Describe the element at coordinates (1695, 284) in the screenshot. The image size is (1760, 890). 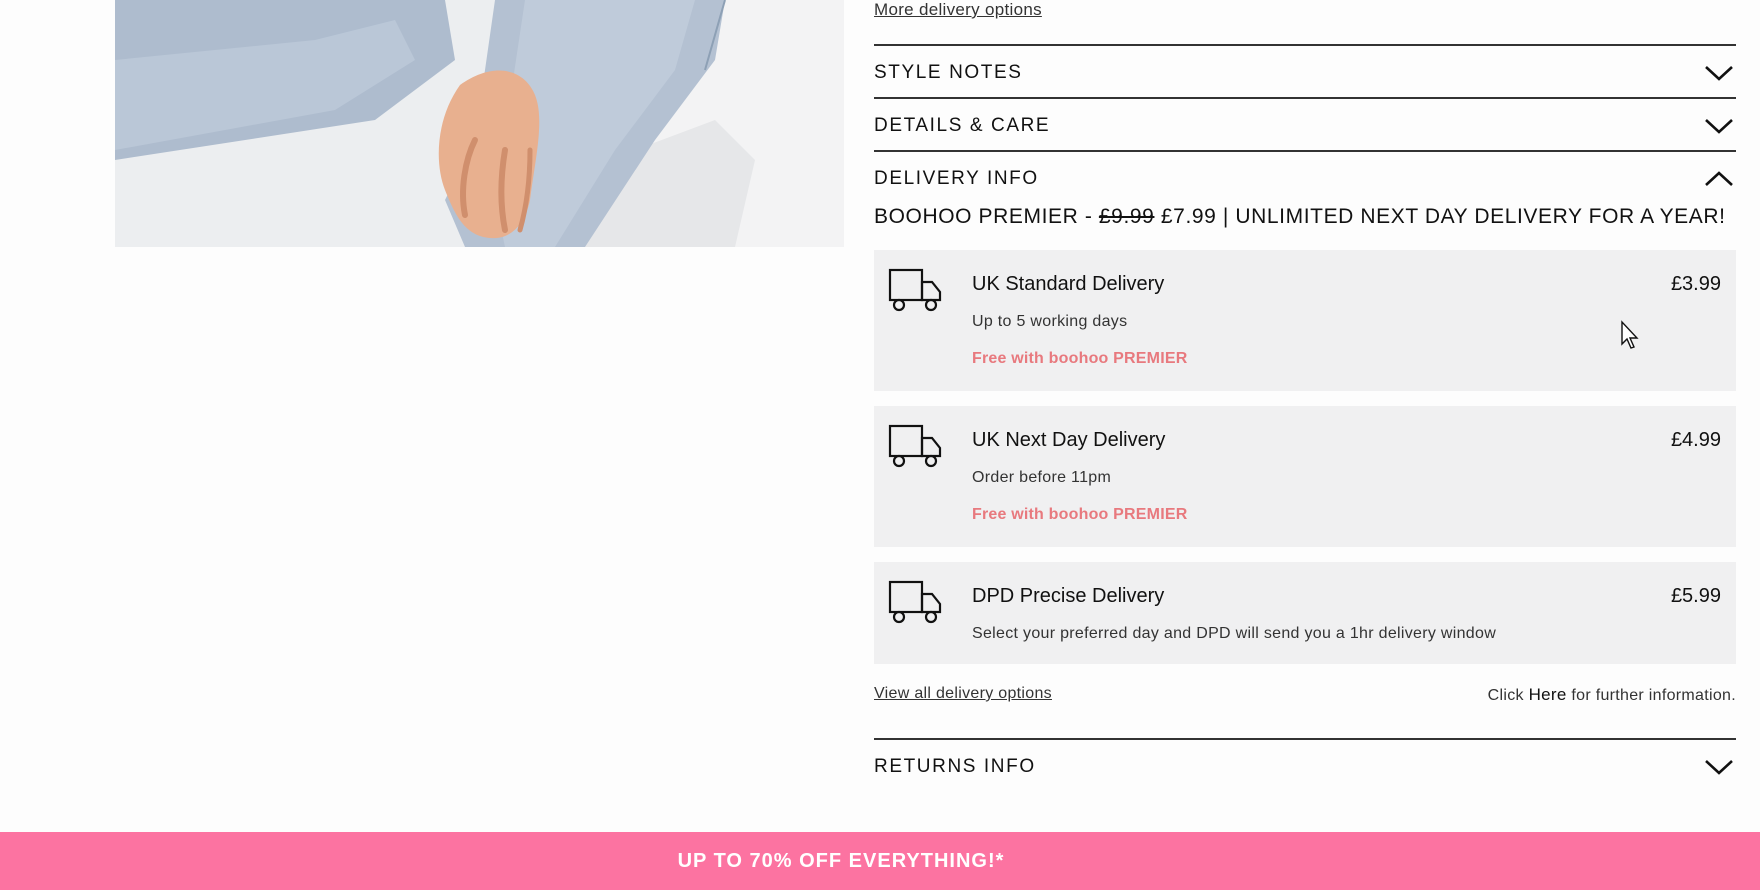
I see `delivery-option-price: £3.99` at that location.